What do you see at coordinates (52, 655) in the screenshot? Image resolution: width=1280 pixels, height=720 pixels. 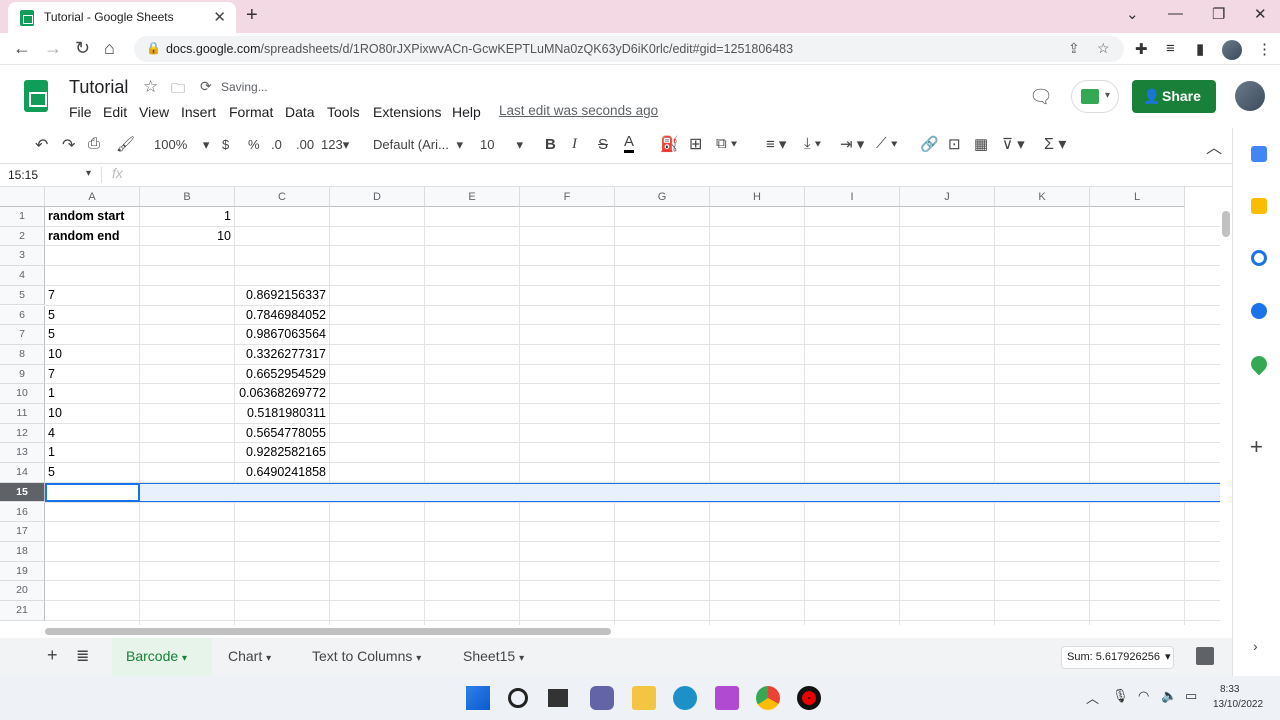 I see `add-sheet-icon: +` at bounding box center [52, 655].